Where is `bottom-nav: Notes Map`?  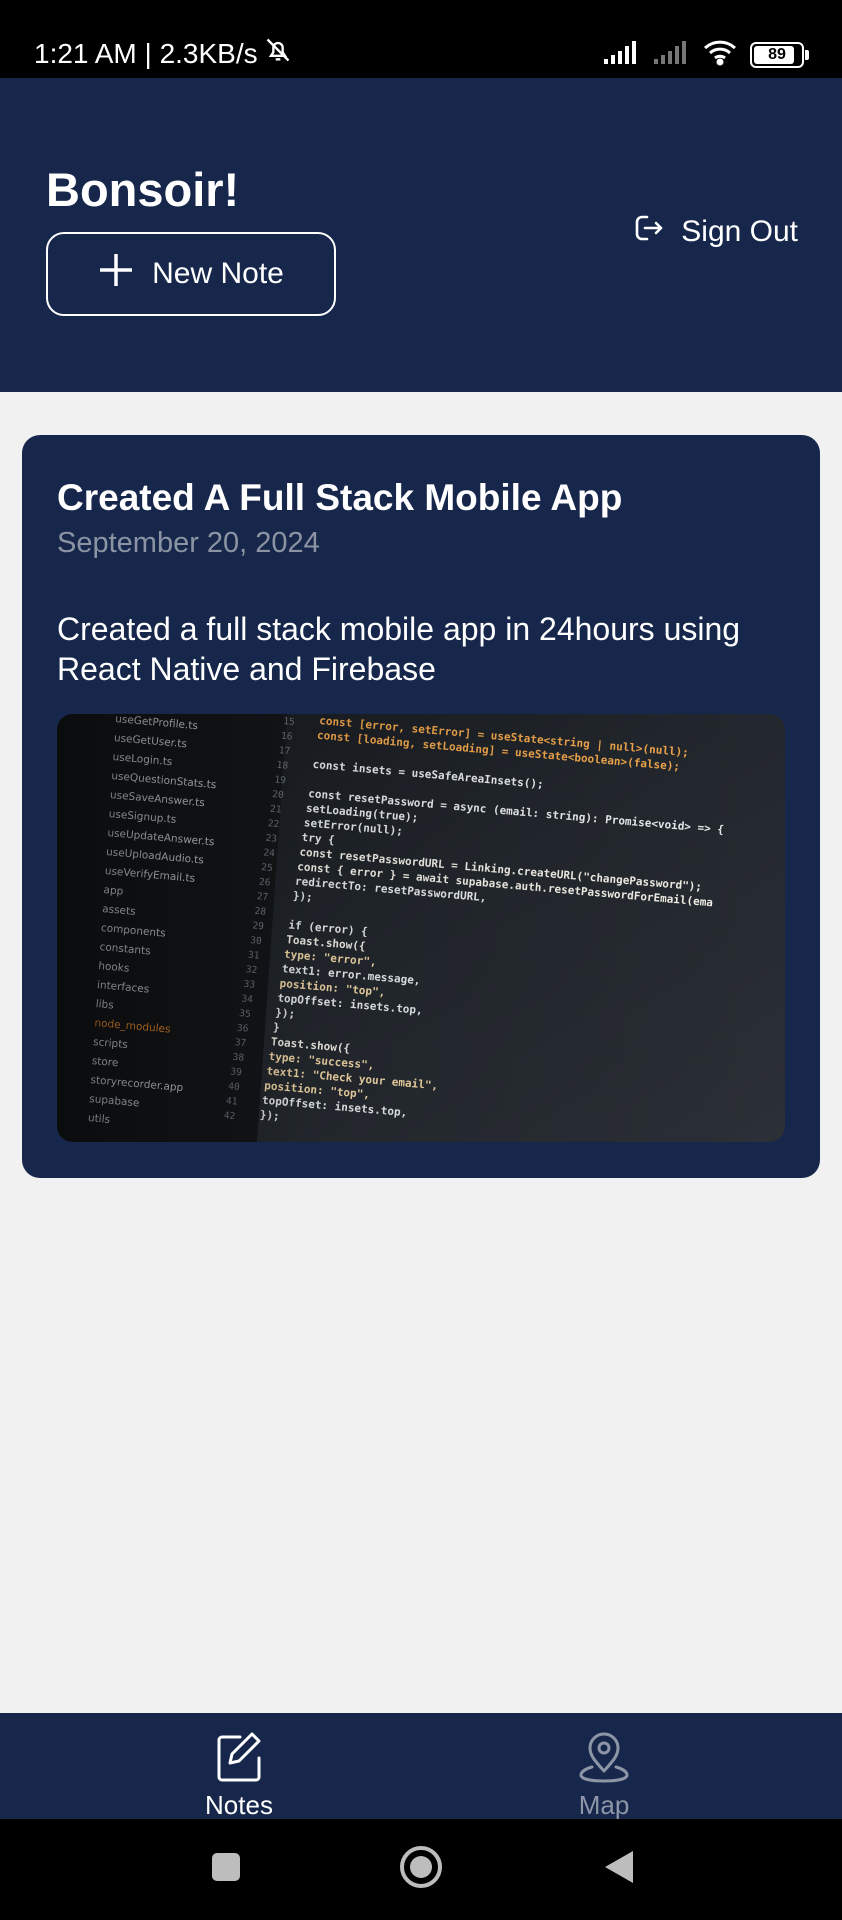
bottom-nav: Notes Map is located at coordinates (421, 1766).